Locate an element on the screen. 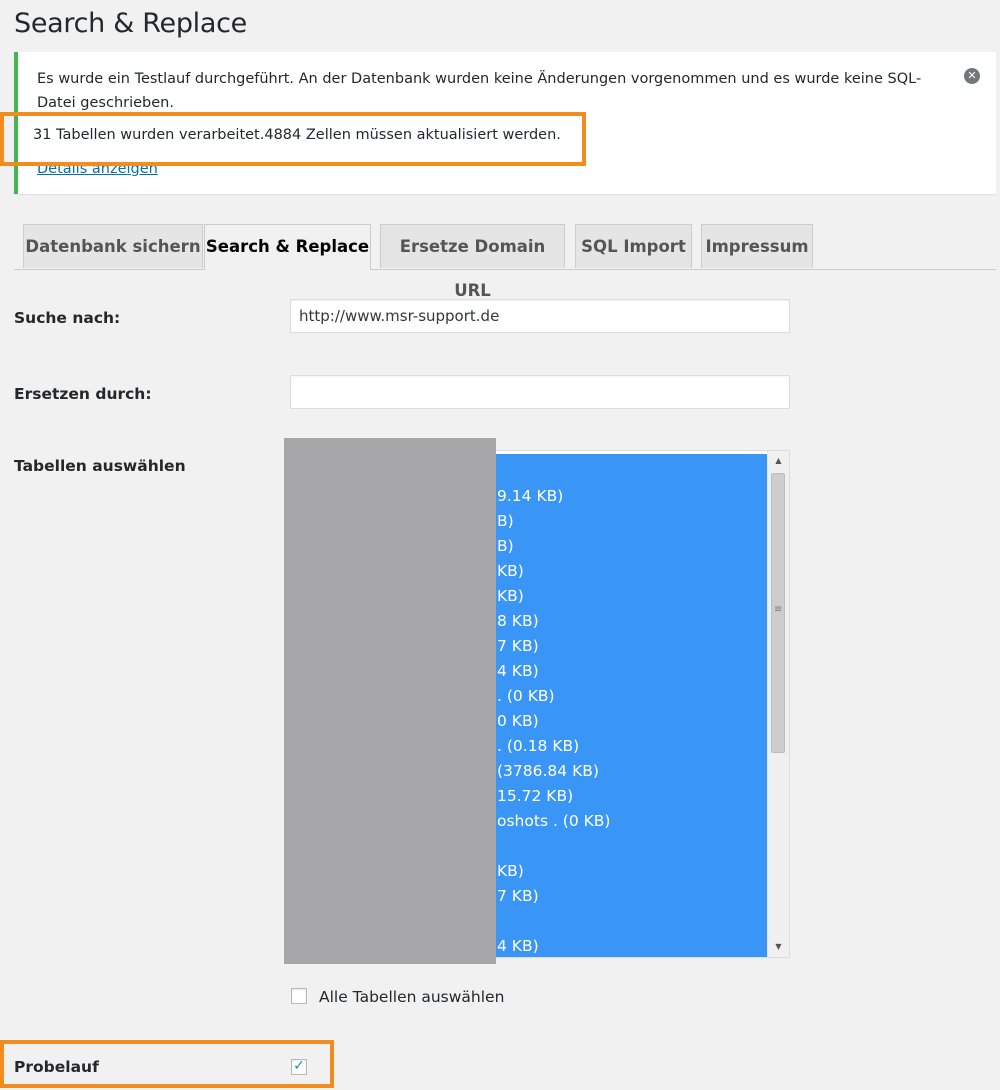 This screenshot has height=1090, width=1000. search-input is located at coordinates (540, 316).